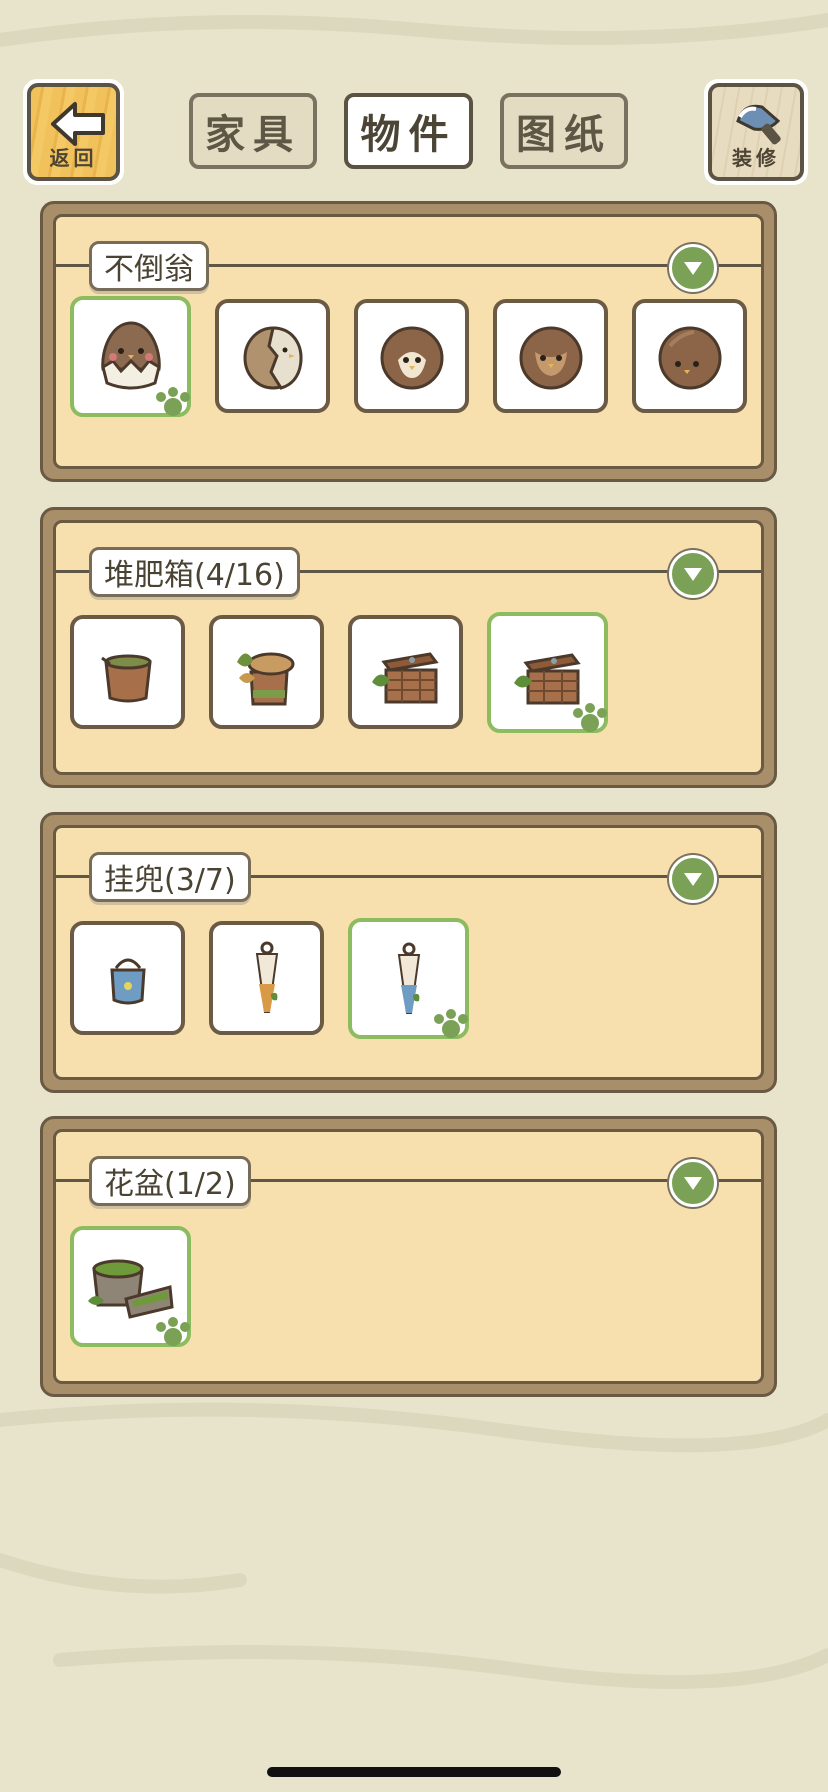 This screenshot has height=1792, width=828. Describe the element at coordinates (272, 356) in the screenshot. I see `item-egg-cracked-chick` at that location.